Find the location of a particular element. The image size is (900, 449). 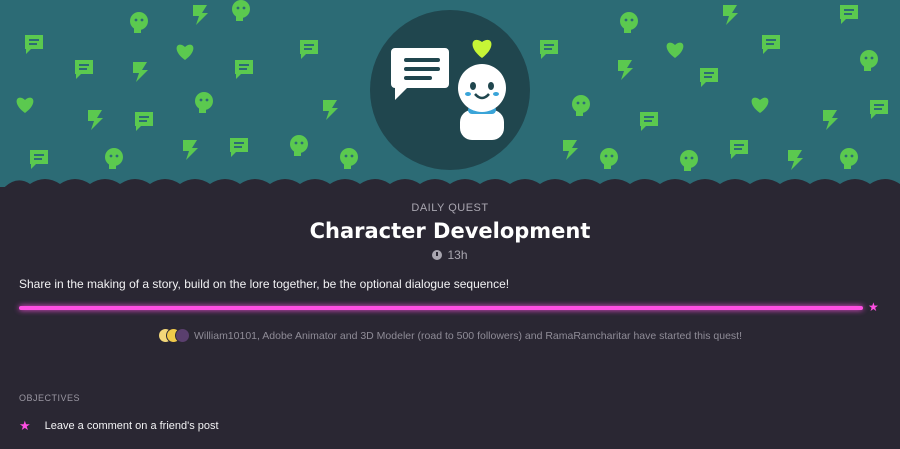

objectives-header: OBJECTIVES is located at coordinates (50, 398).